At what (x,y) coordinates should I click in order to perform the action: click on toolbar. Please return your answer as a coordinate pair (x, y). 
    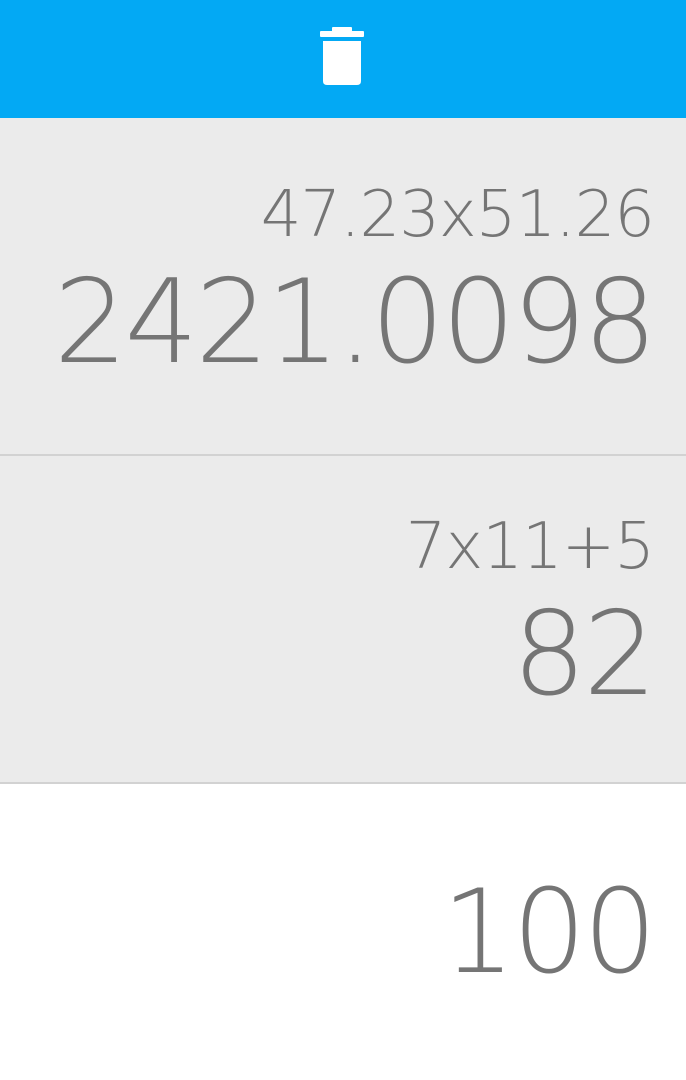
    Looking at the image, I should click on (343, 59).